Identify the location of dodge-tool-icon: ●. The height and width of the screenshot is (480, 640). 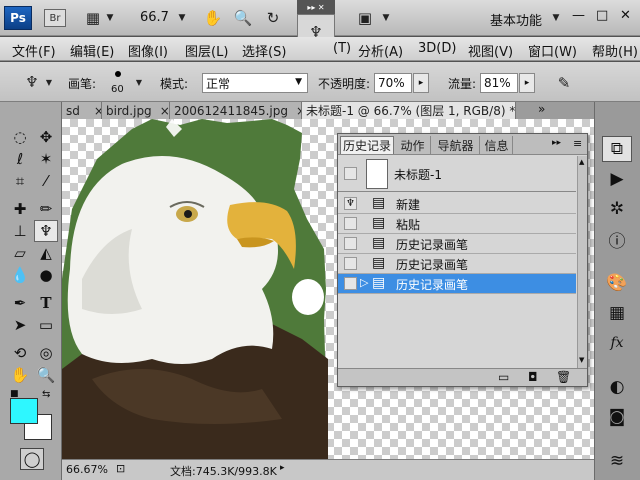
(46, 275).